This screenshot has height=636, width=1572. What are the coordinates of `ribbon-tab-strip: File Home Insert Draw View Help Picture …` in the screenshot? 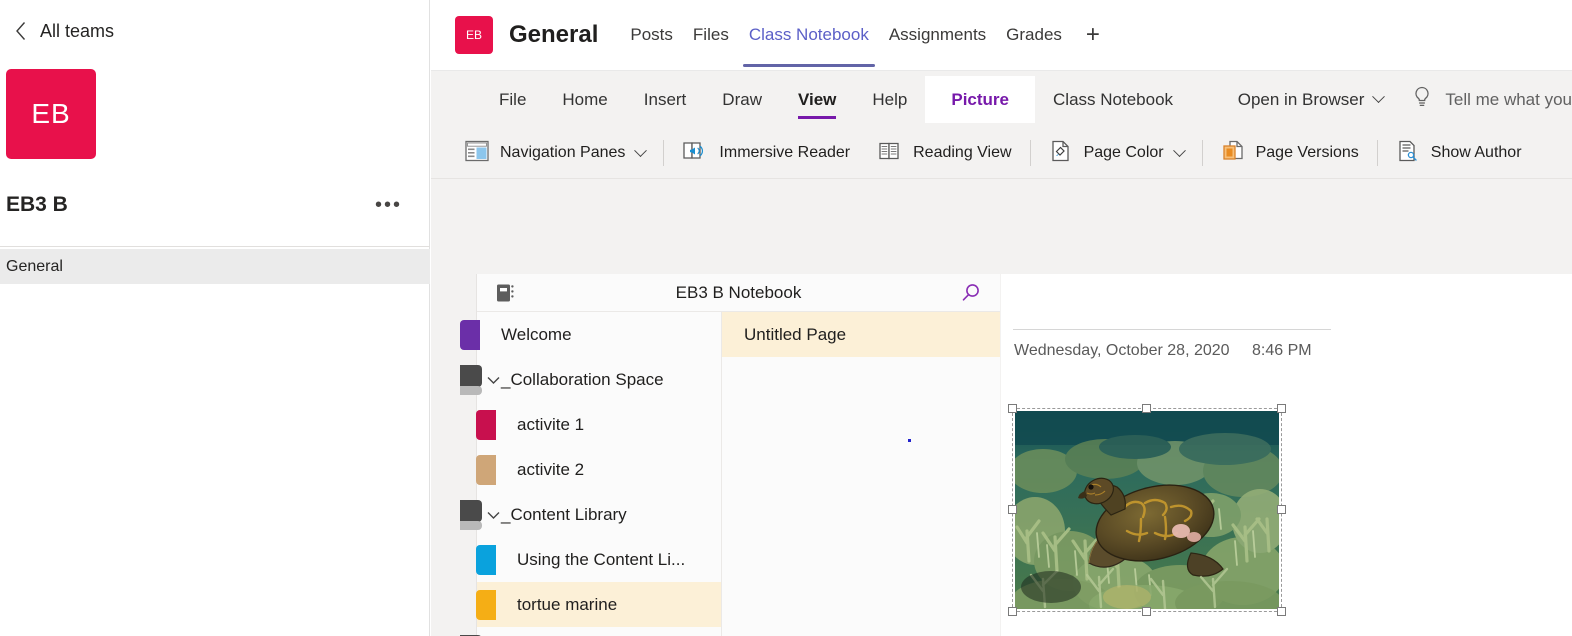 It's located at (1001, 99).